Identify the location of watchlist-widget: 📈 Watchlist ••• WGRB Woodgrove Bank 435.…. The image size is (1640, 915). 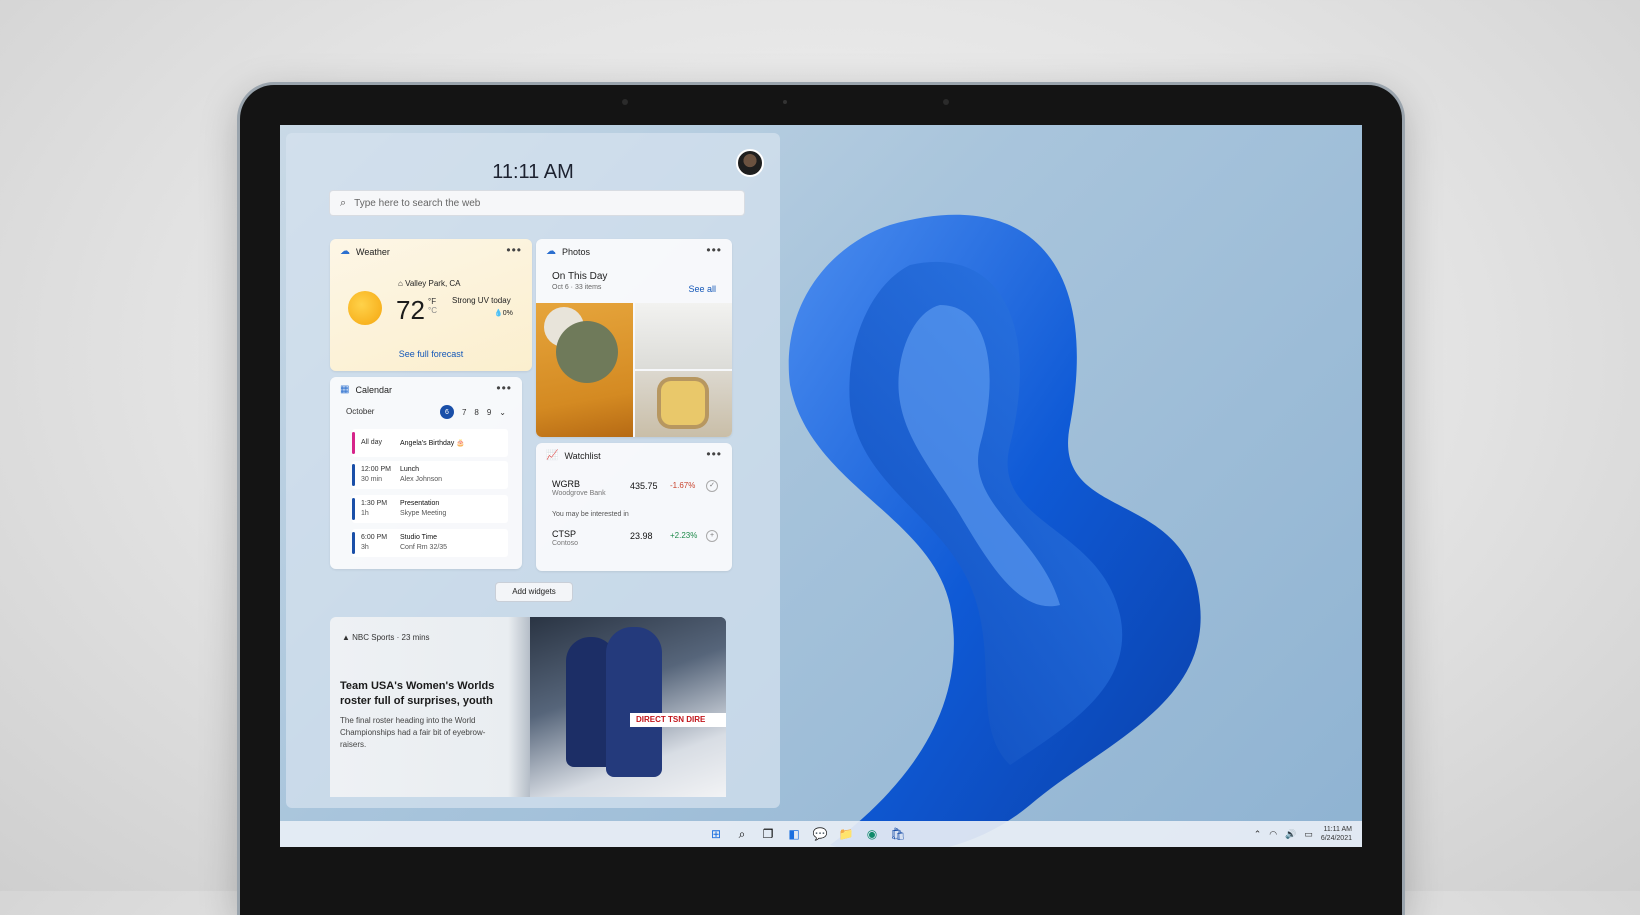
(634, 507).